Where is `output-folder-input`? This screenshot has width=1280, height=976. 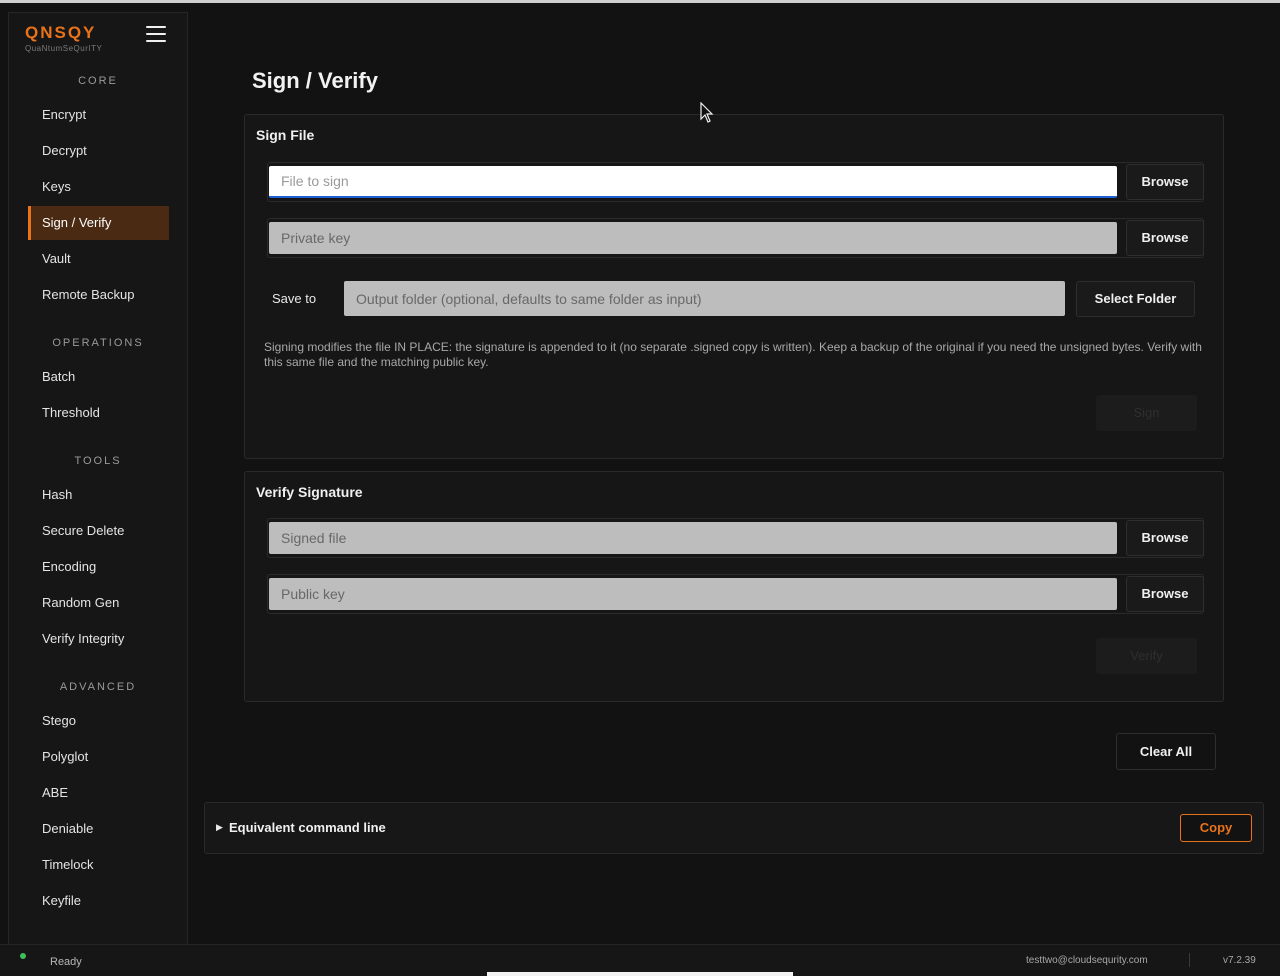 output-folder-input is located at coordinates (704, 298).